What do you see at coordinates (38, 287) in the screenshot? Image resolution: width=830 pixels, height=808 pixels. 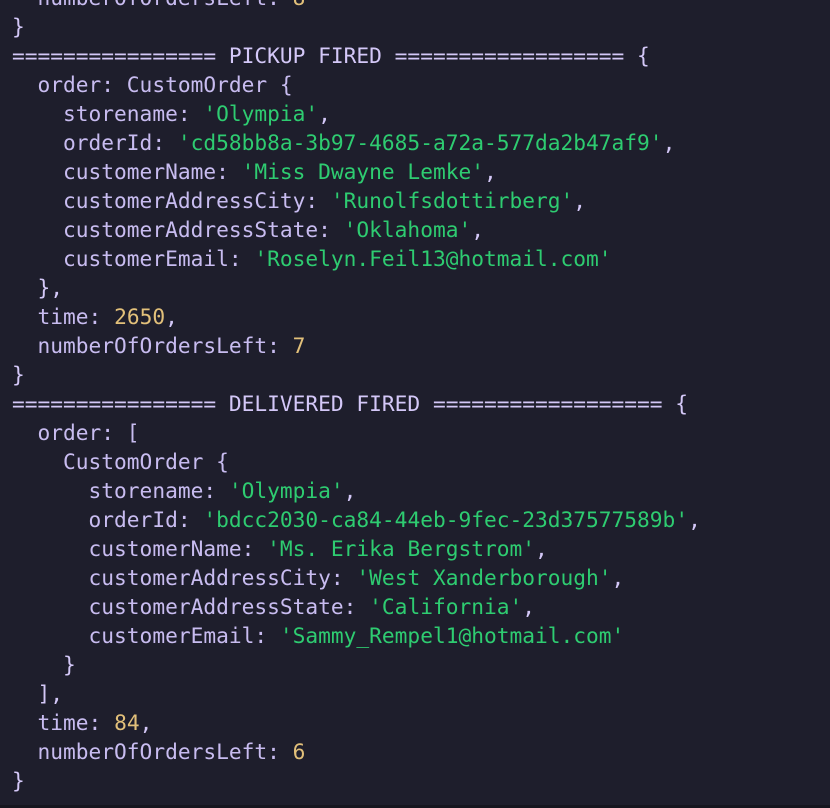 I see `log-text: },` at bounding box center [38, 287].